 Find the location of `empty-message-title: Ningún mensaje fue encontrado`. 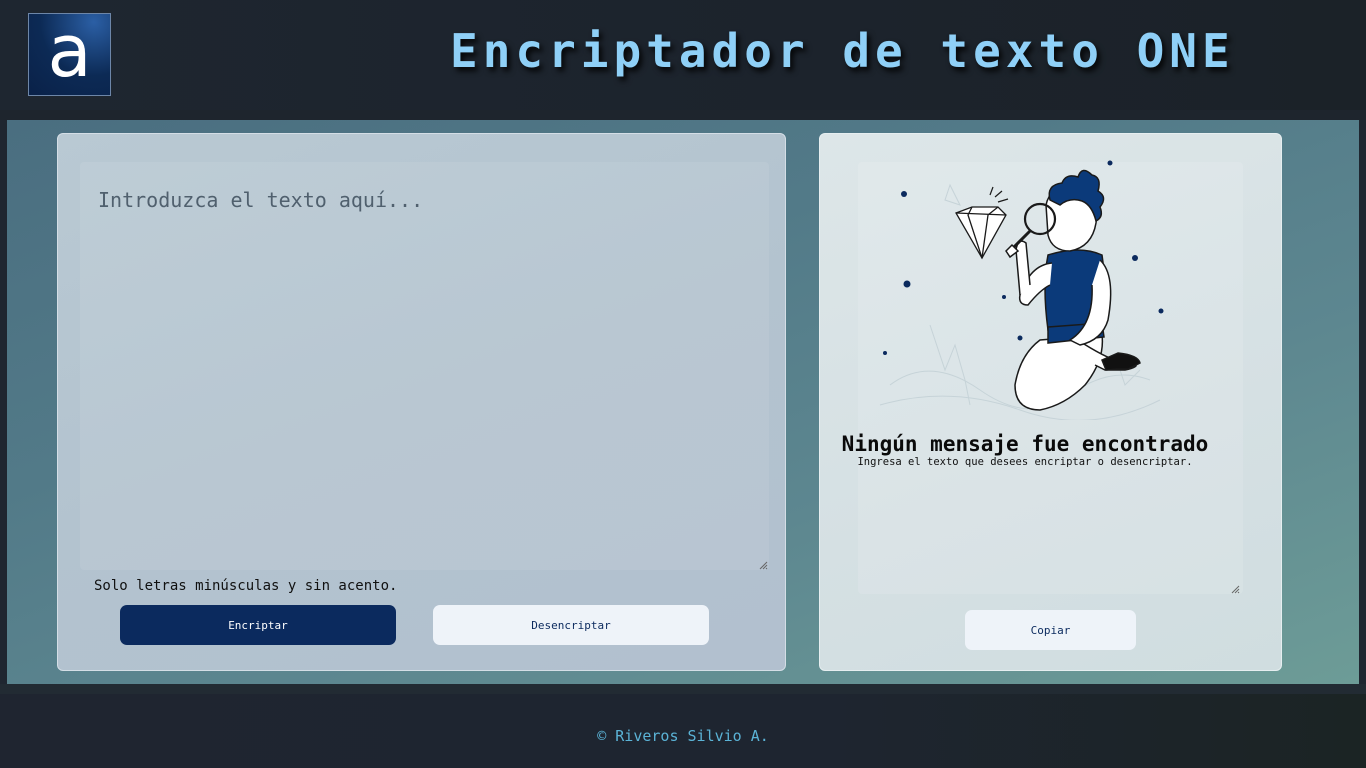

empty-message-title: Ningún mensaje fue encontrado is located at coordinates (1025, 444).